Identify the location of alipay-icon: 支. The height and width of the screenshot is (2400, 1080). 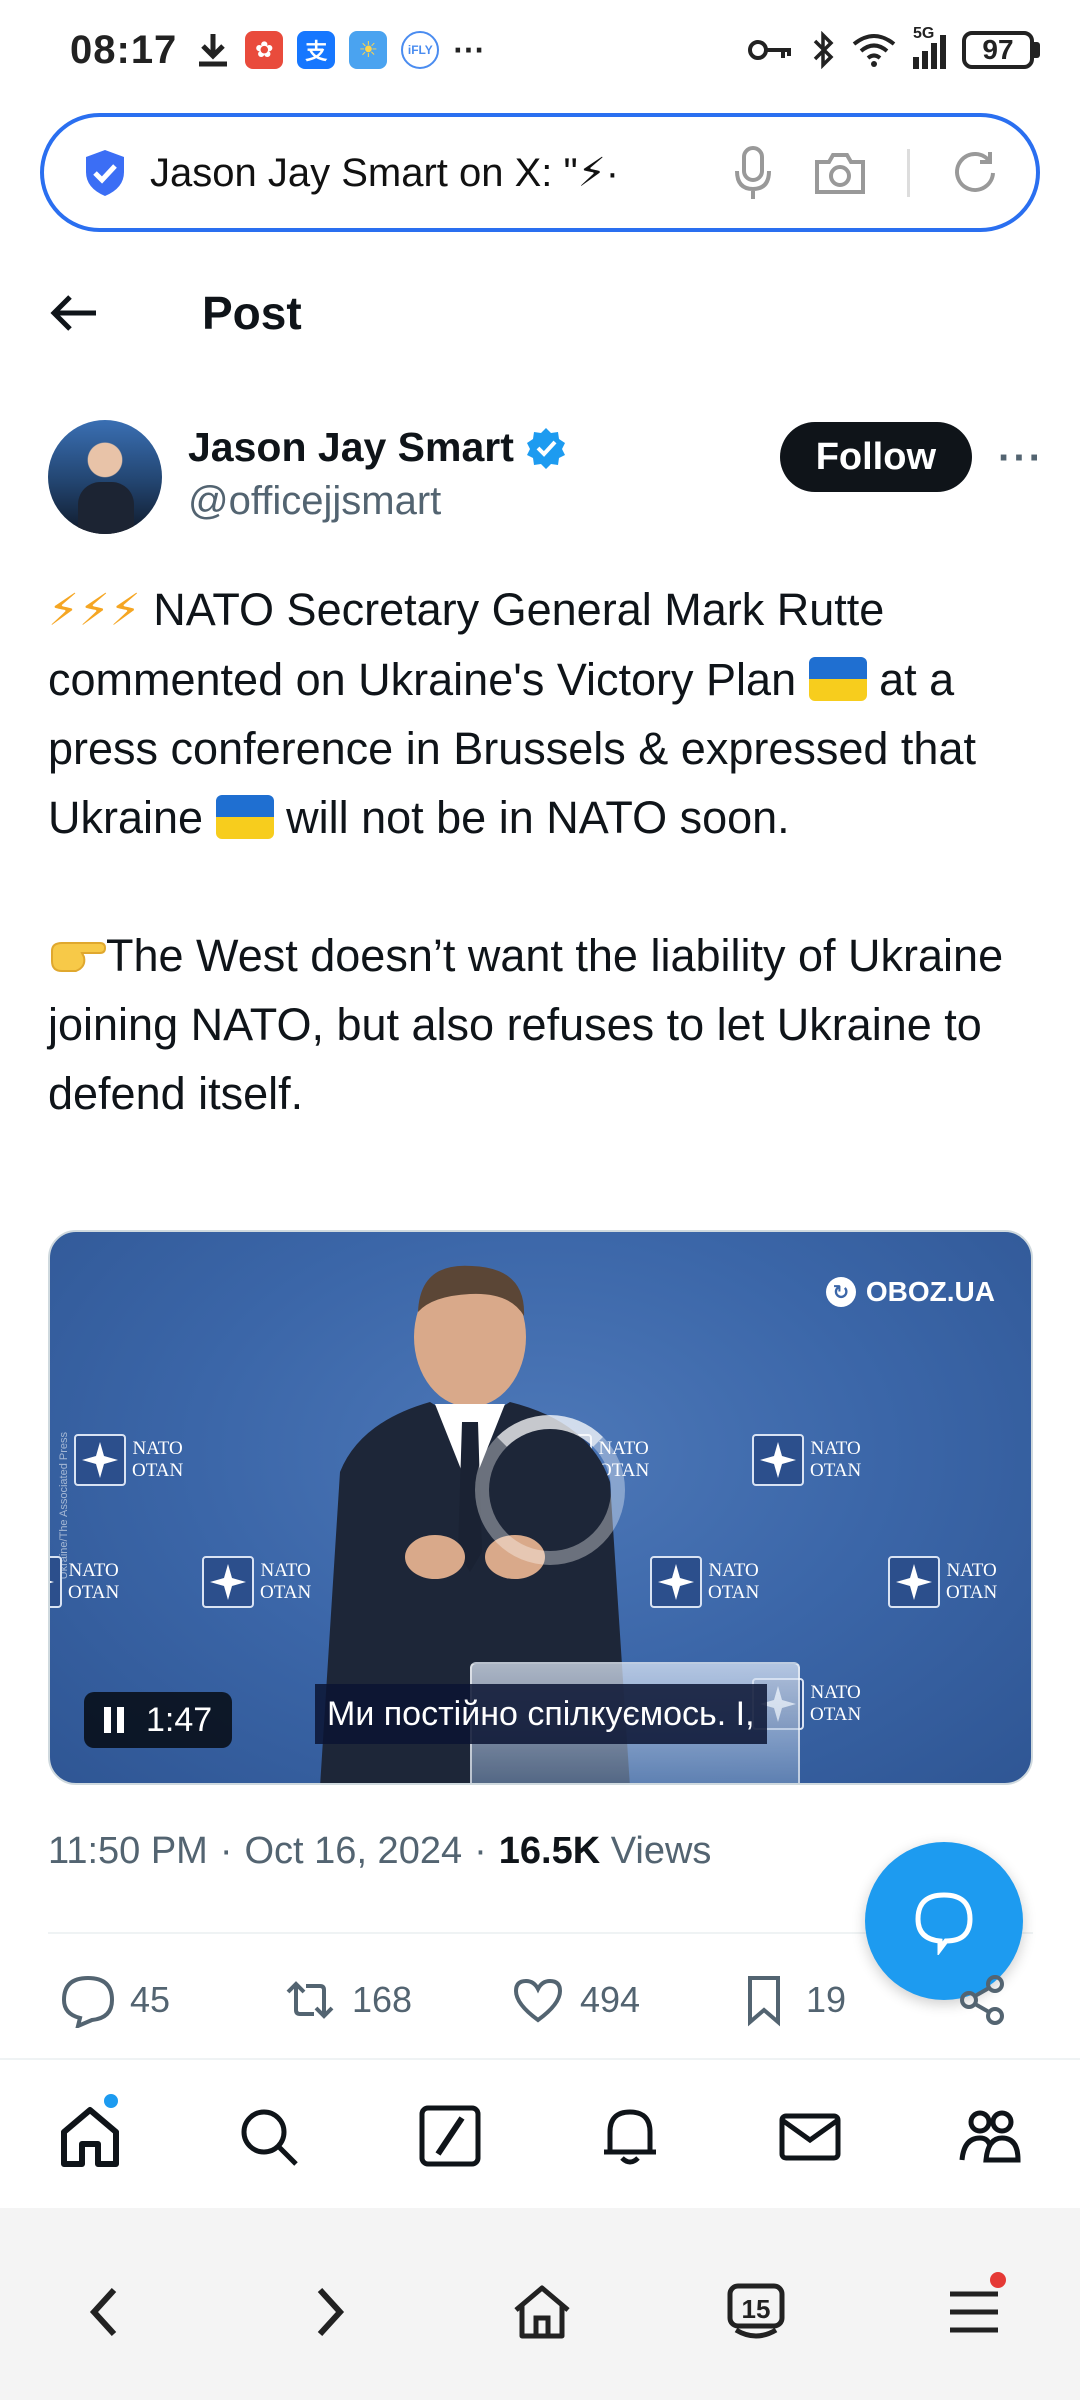
(316, 50).